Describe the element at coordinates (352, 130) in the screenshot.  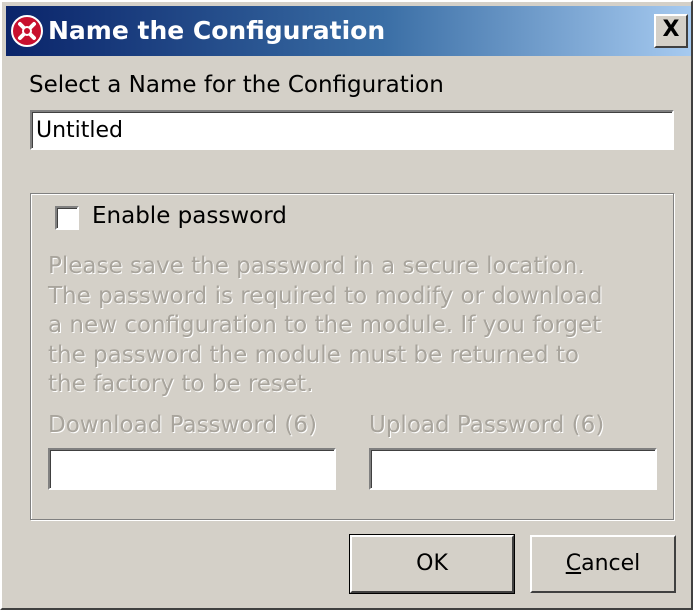
I see `config-name-input` at that location.